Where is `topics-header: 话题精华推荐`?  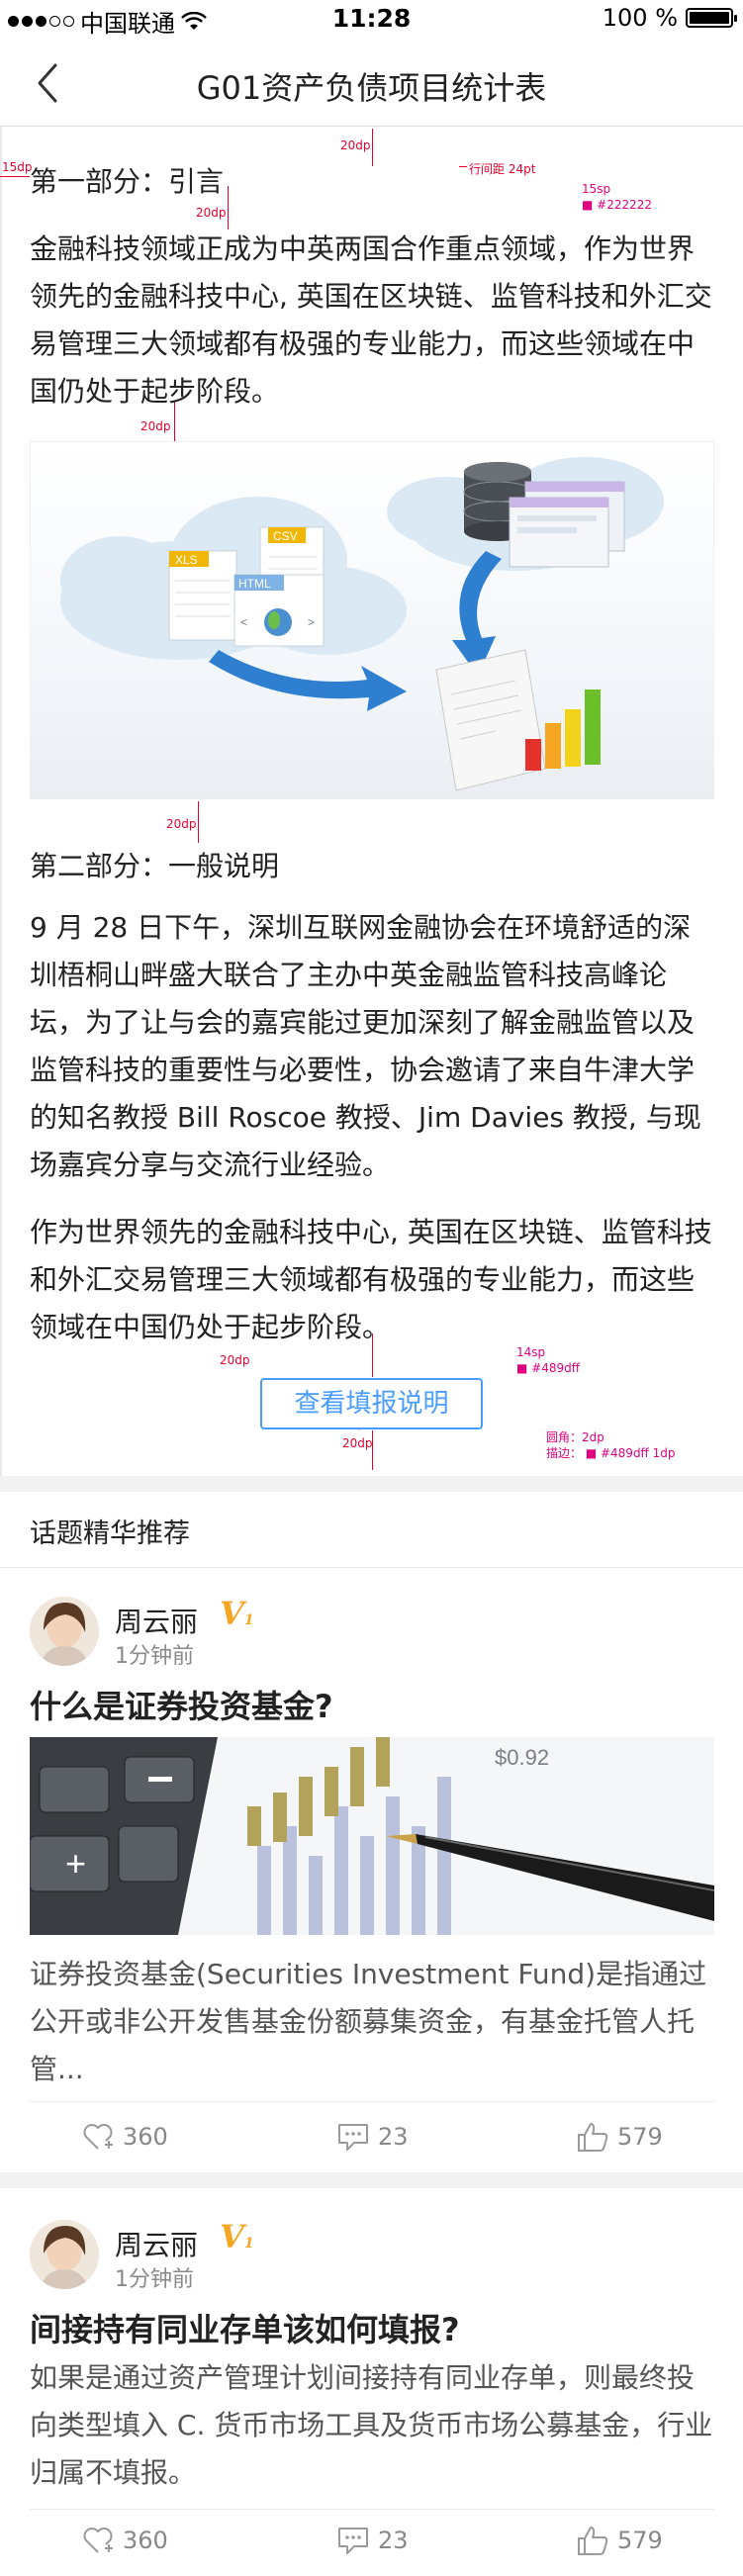 topics-header: 话题精华推荐 is located at coordinates (110, 1534).